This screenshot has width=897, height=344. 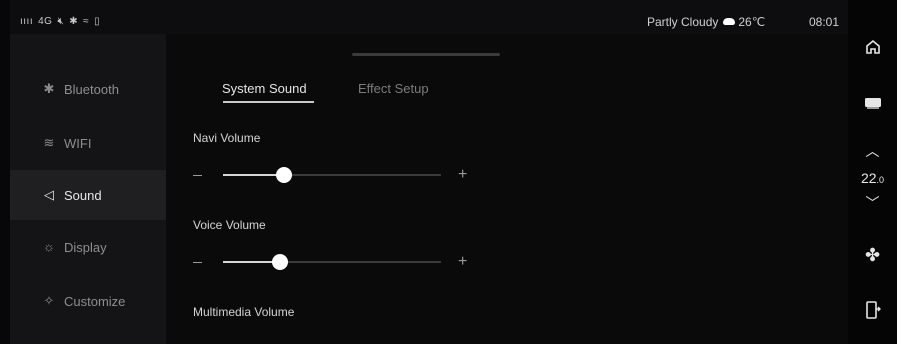 What do you see at coordinates (268, 102) in the screenshot?
I see `active-tab-indicator` at bounding box center [268, 102].